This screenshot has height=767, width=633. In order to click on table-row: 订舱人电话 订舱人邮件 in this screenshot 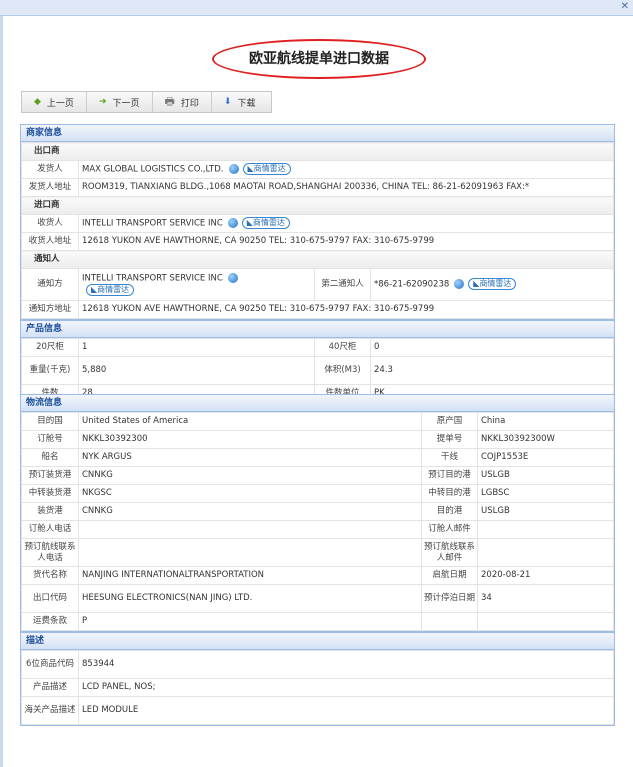, I will do `click(317, 529)`.